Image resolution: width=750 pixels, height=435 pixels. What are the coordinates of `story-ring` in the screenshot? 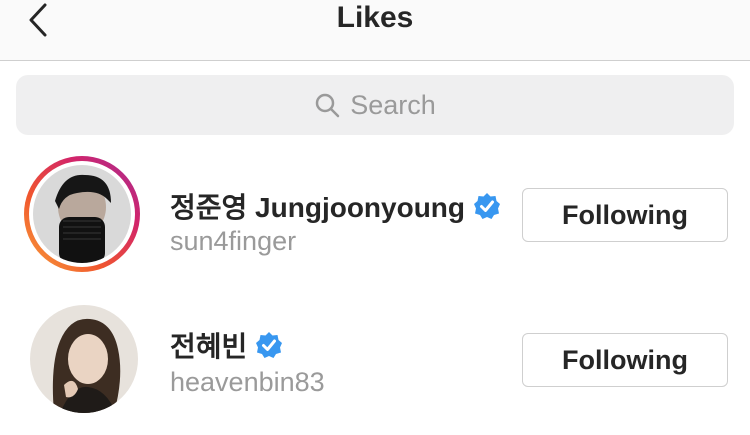 It's located at (82, 214).